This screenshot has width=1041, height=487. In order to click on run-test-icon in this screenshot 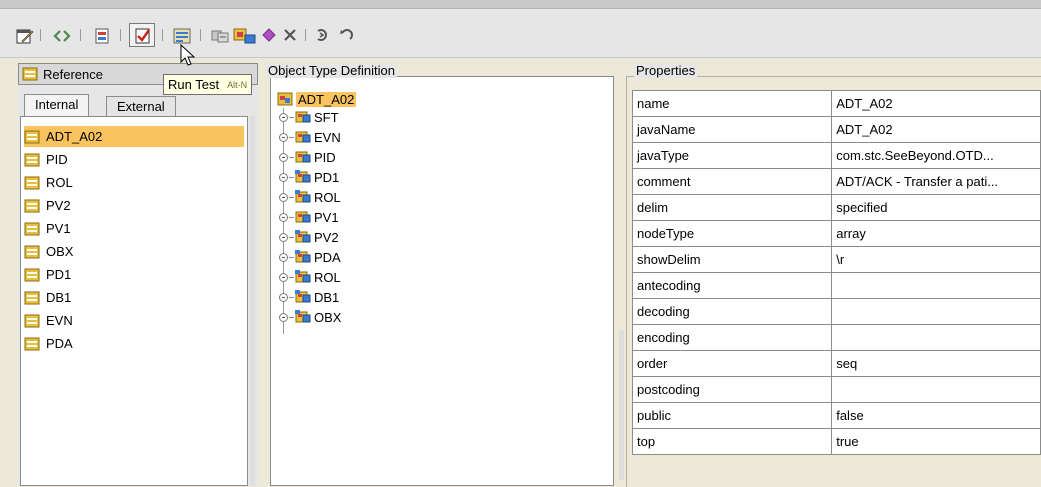, I will do `click(142, 35)`.